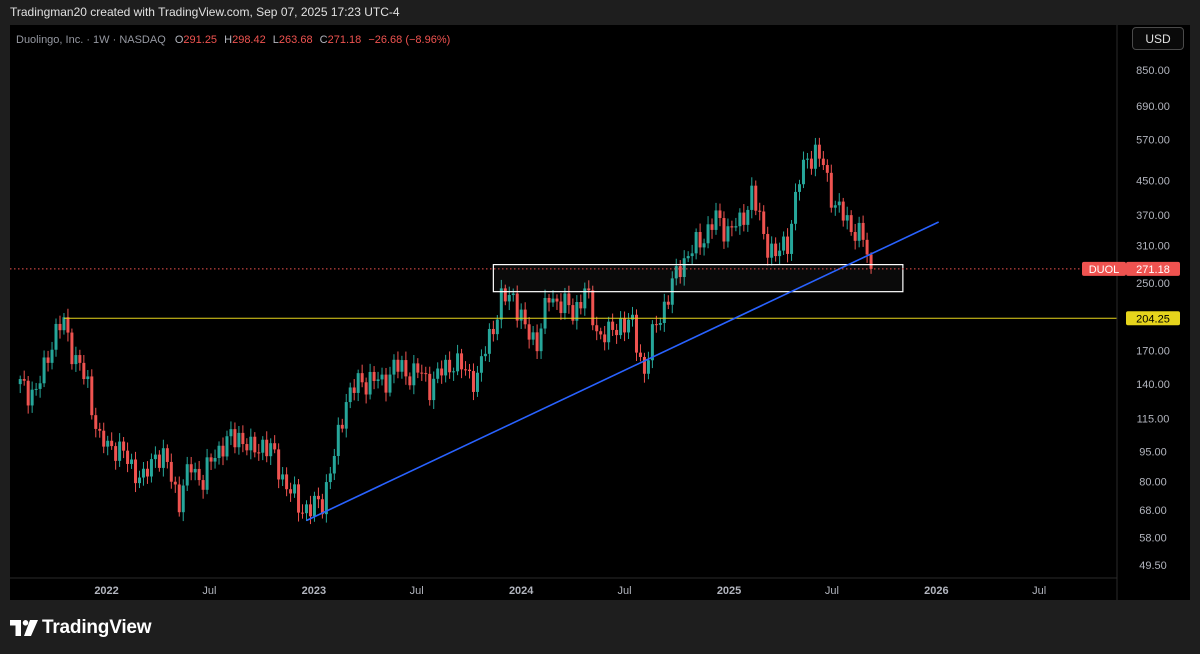  Describe the element at coordinates (1158, 38) in the screenshot. I see `currency-button: USD` at that location.